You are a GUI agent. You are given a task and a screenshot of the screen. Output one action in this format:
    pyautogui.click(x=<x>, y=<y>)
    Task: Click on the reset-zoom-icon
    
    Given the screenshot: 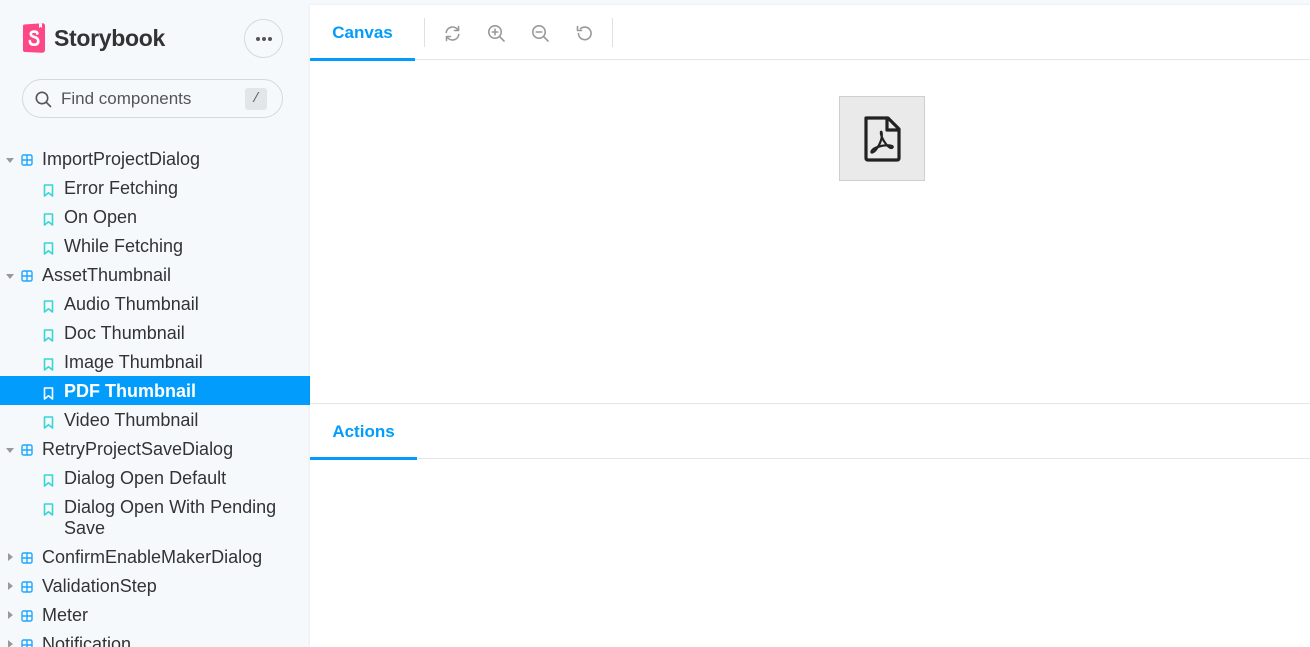 What is the action you would take?
    pyautogui.click(x=584, y=32)
    